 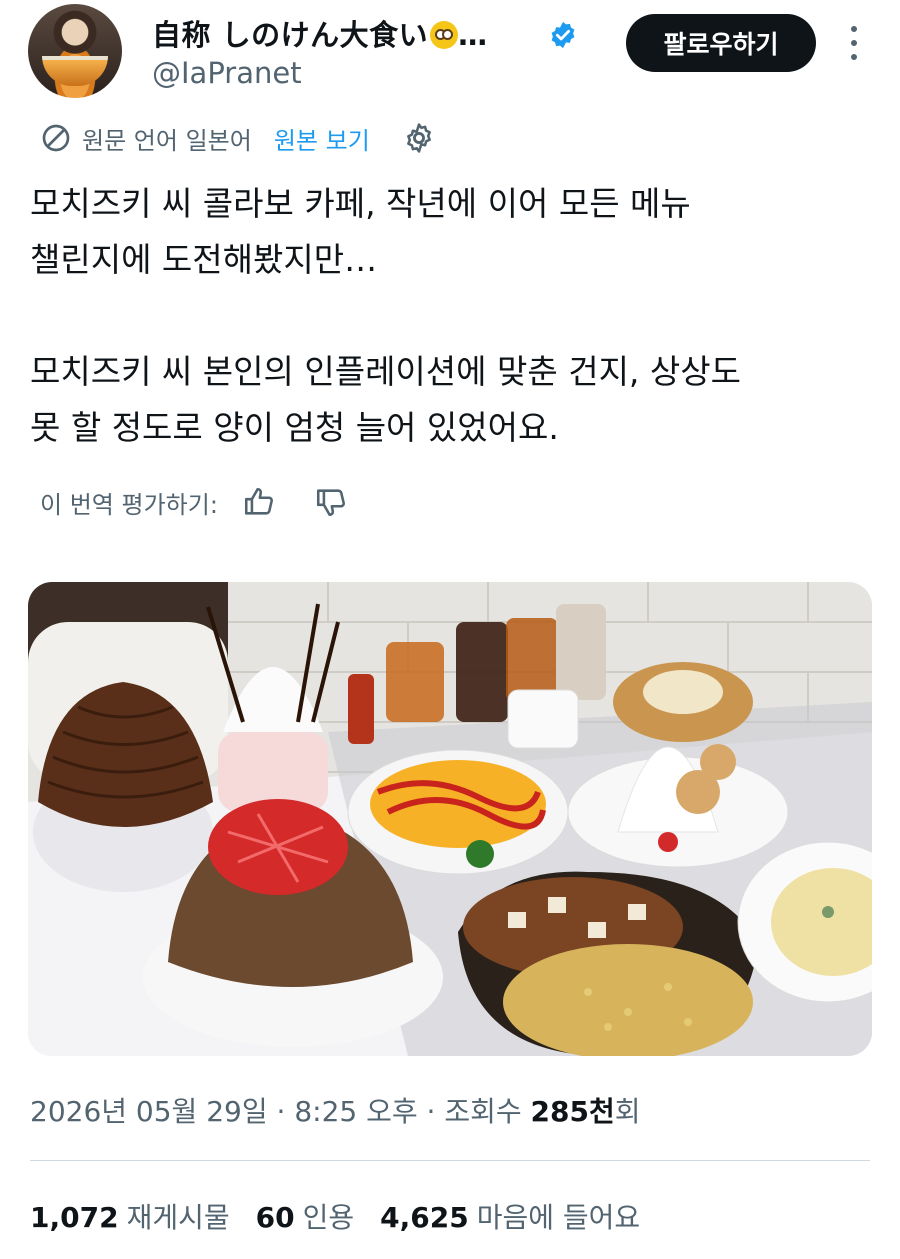 What do you see at coordinates (721, 43) in the screenshot?
I see `follow-button: 팔로우하기` at bounding box center [721, 43].